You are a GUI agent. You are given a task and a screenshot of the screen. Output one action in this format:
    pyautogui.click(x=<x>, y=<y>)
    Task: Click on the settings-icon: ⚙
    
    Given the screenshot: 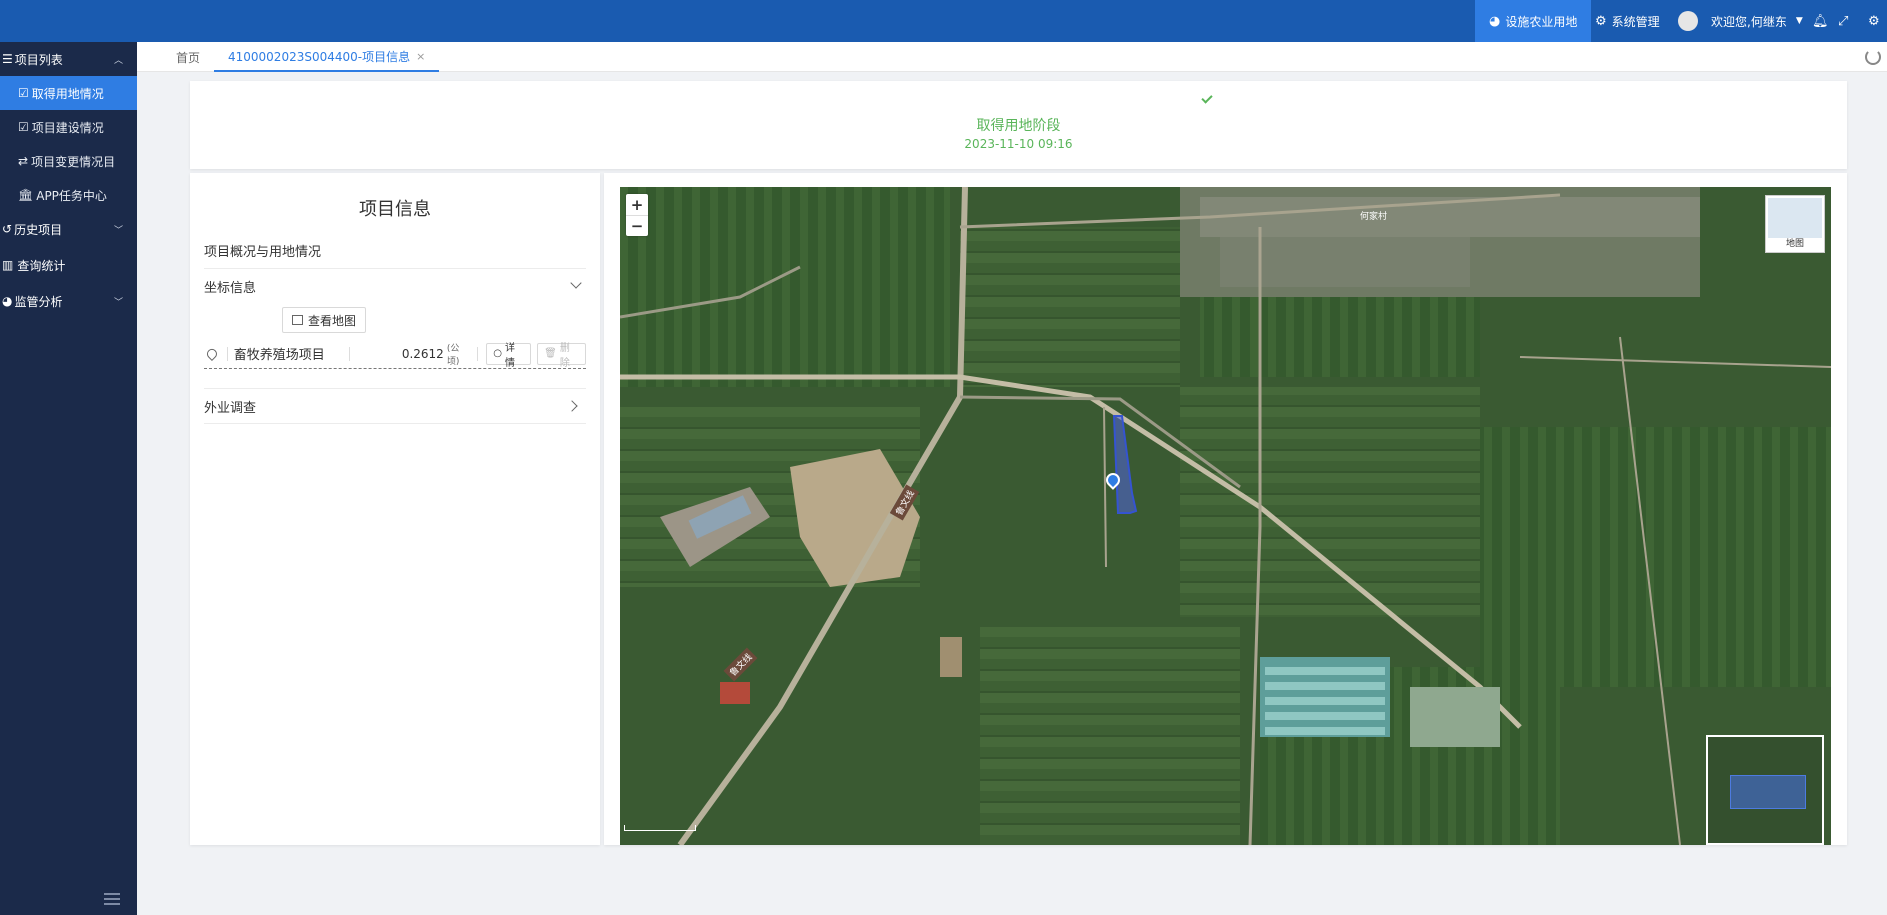 What is the action you would take?
    pyautogui.click(x=1874, y=21)
    